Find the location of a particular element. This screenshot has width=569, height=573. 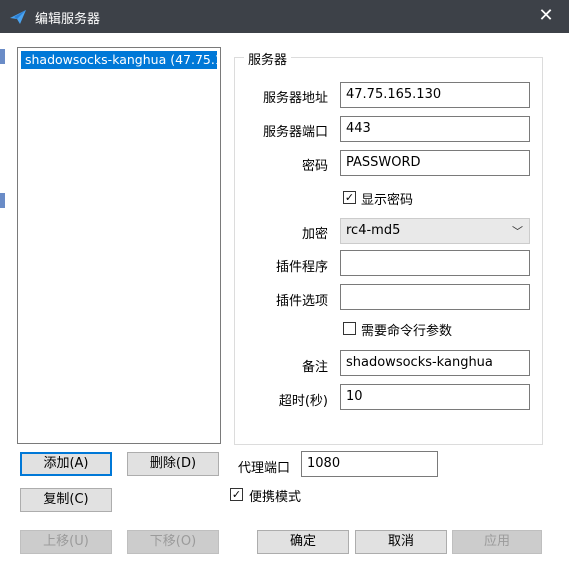

paper-plane-icon is located at coordinates (18, 17).